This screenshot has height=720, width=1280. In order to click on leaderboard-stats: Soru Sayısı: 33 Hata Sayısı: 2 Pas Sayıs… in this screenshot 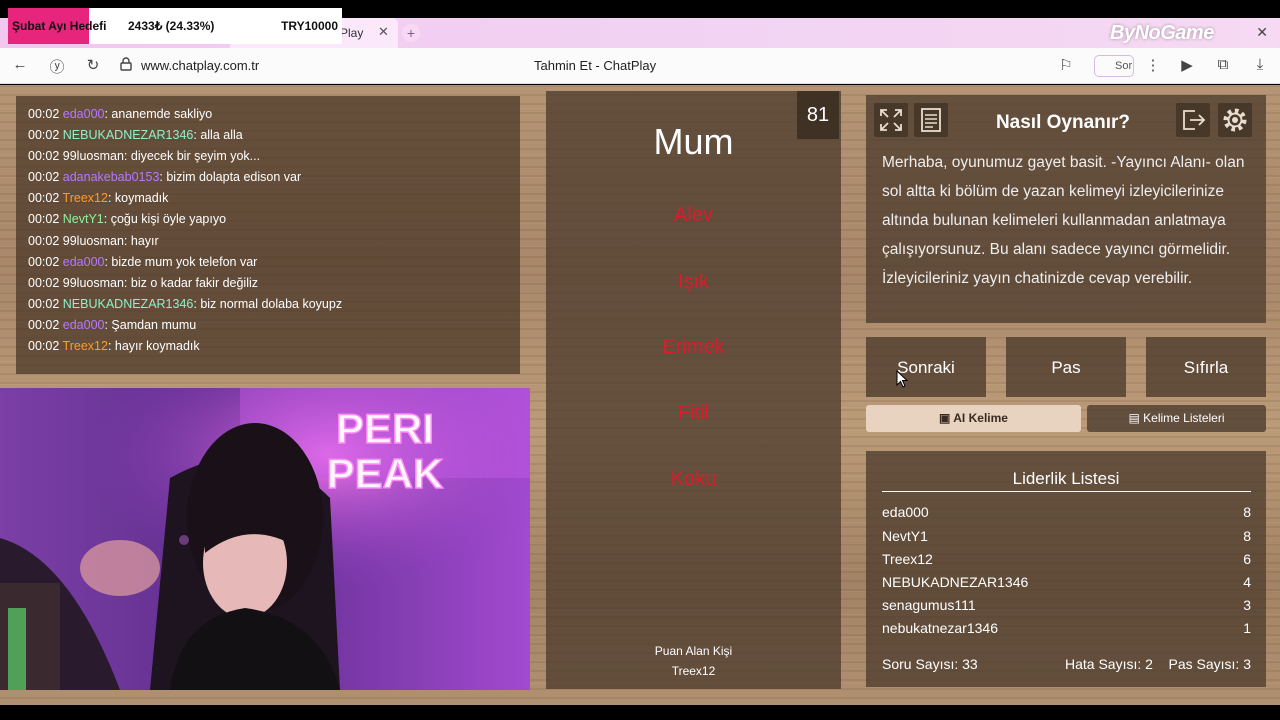, I will do `click(1066, 664)`.